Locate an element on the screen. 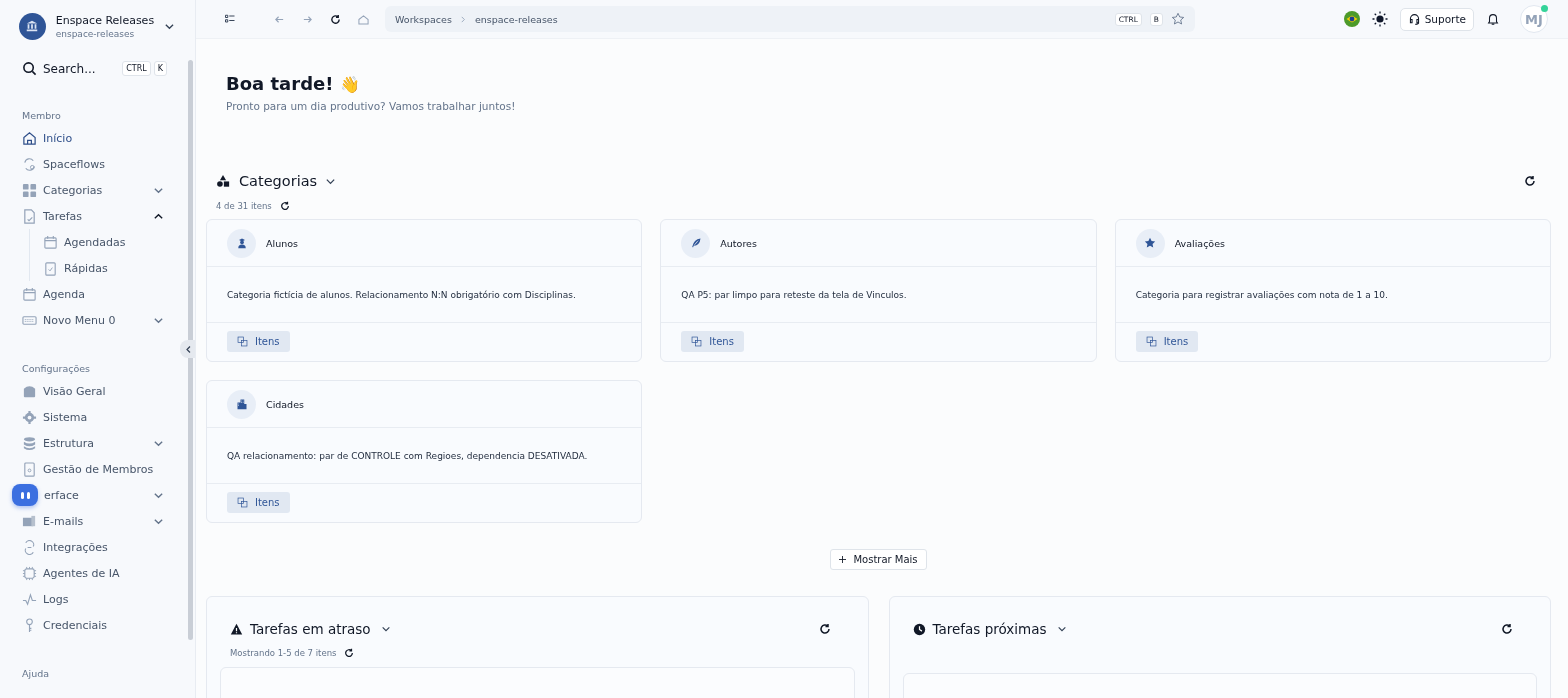  pulse-icon is located at coordinates (29, 599).